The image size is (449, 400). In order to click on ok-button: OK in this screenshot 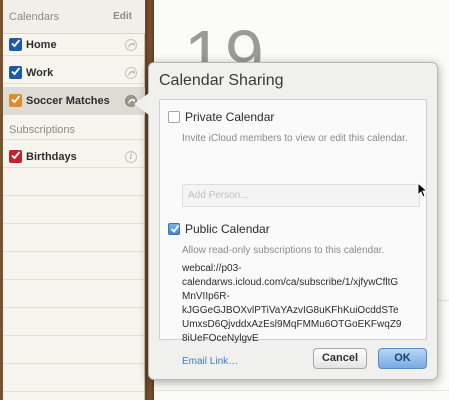, I will do `click(402, 358)`.